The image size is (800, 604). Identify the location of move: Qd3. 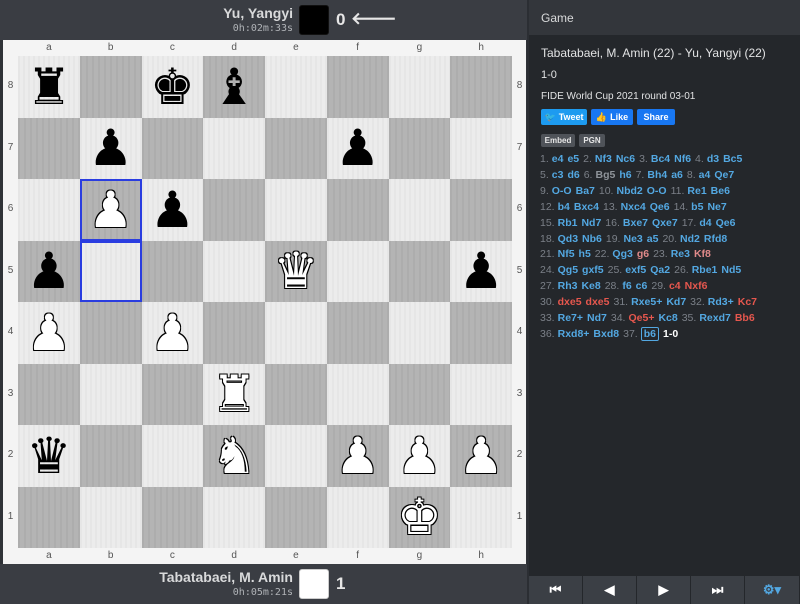
(568, 239).